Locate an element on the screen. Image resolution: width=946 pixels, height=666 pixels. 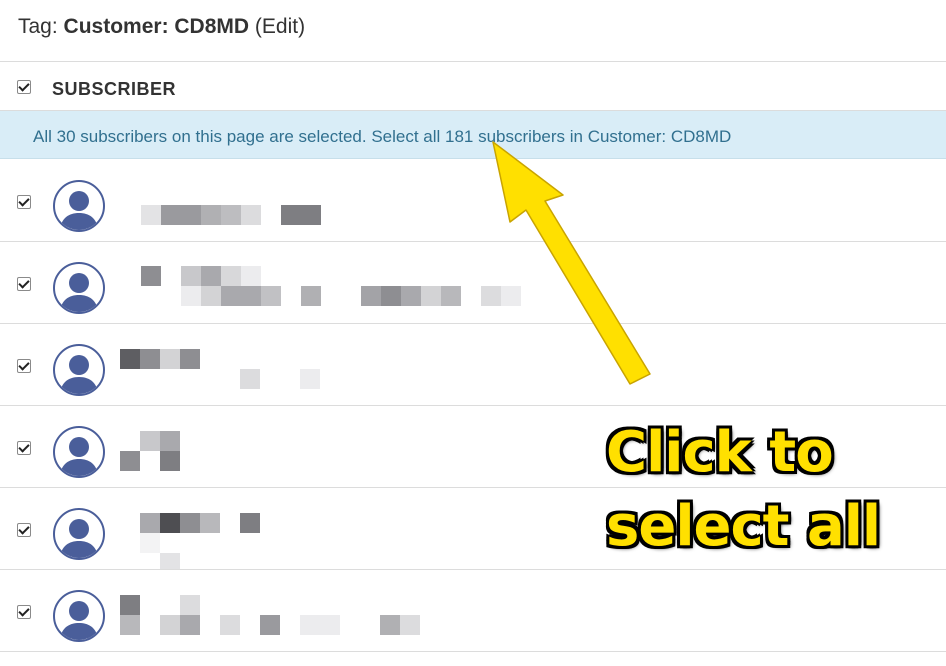
edit-tag-link: (Edit) is located at coordinates (280, 26).